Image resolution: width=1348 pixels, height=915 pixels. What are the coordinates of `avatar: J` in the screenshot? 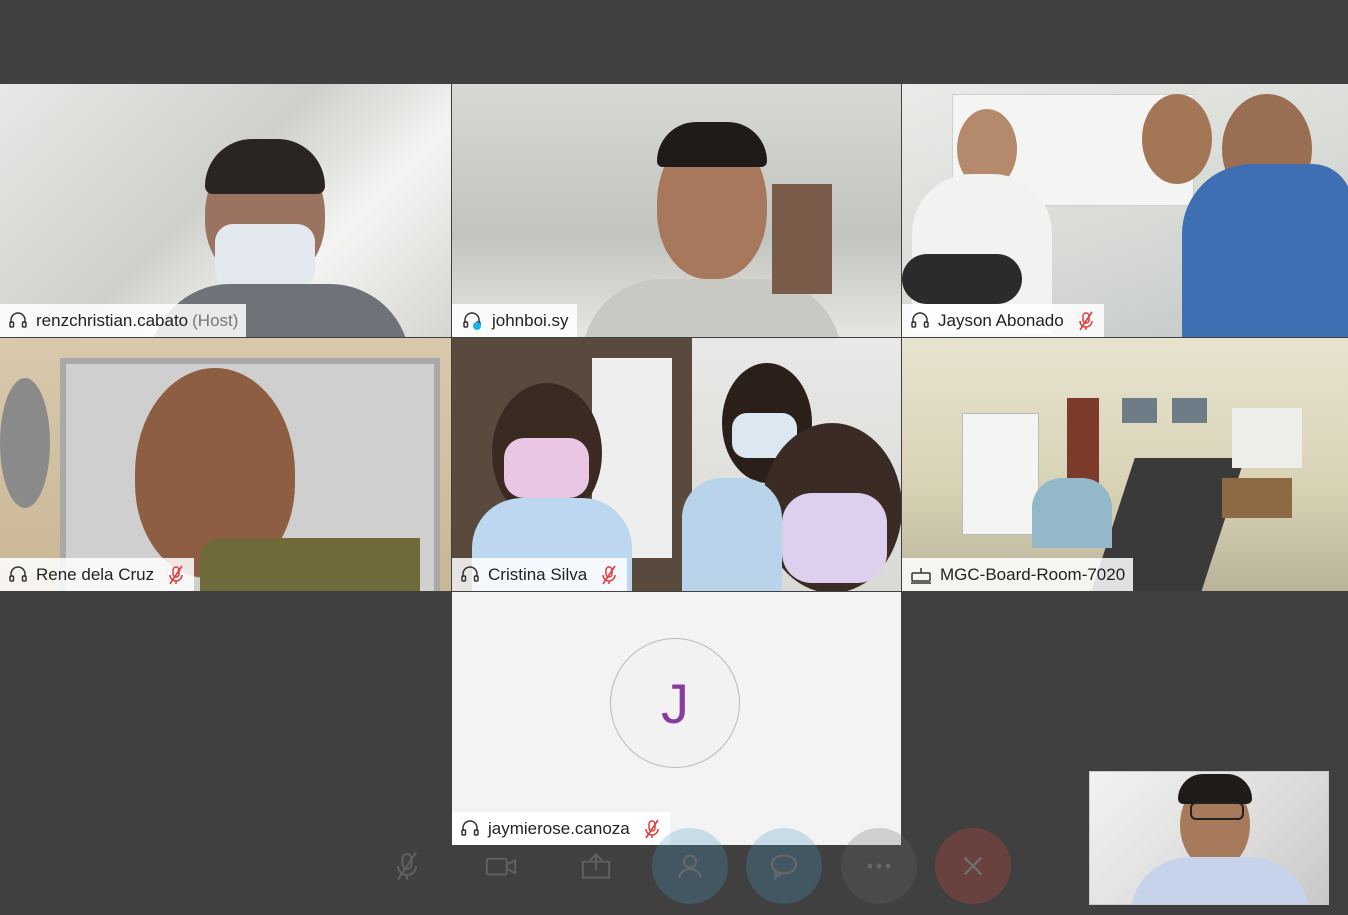 It's located at (675, 703).